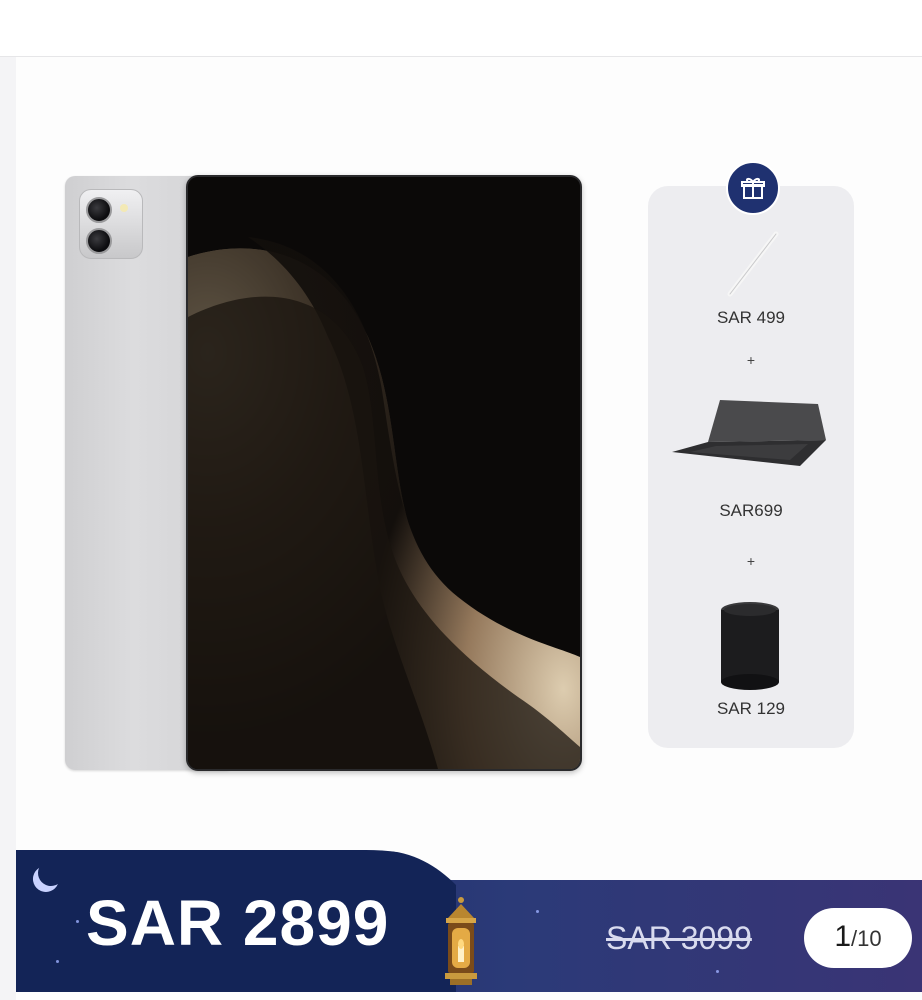  I want to click on gift-badge, so click(753, 188).